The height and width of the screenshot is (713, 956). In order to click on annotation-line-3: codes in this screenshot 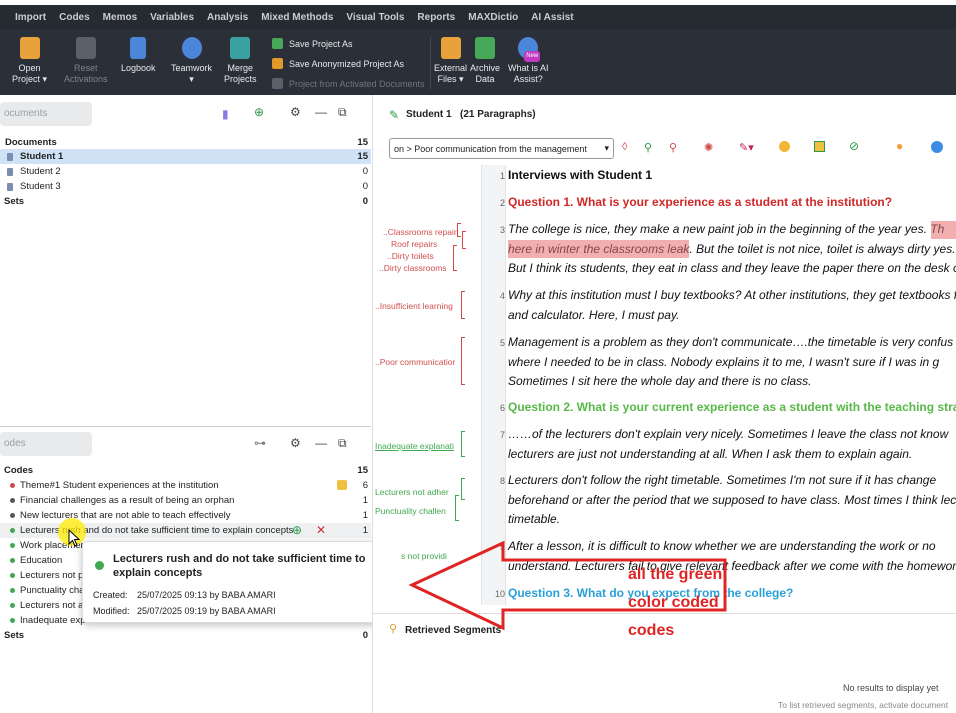, I will do `click(651, 630)`.